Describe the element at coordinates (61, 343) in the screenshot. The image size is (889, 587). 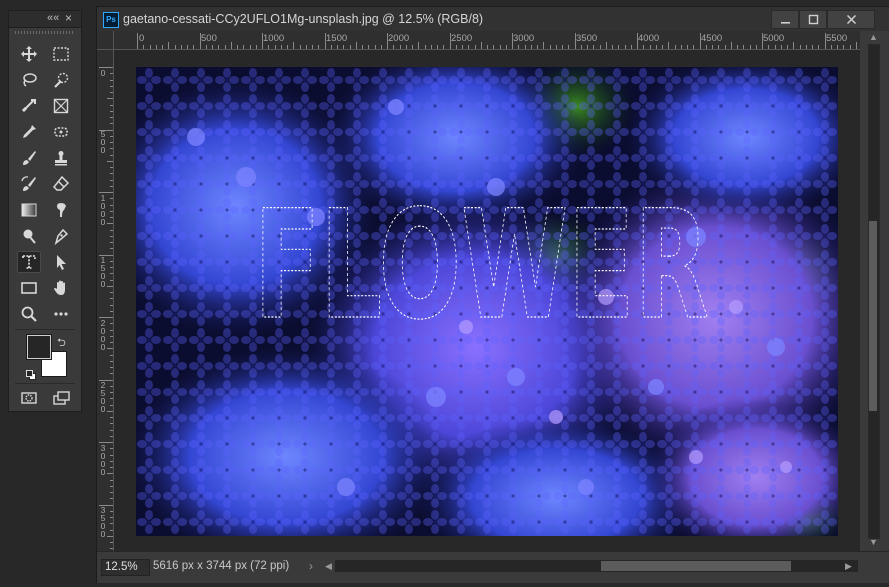
I see `swap-colors-icon: ⮌` at that location.